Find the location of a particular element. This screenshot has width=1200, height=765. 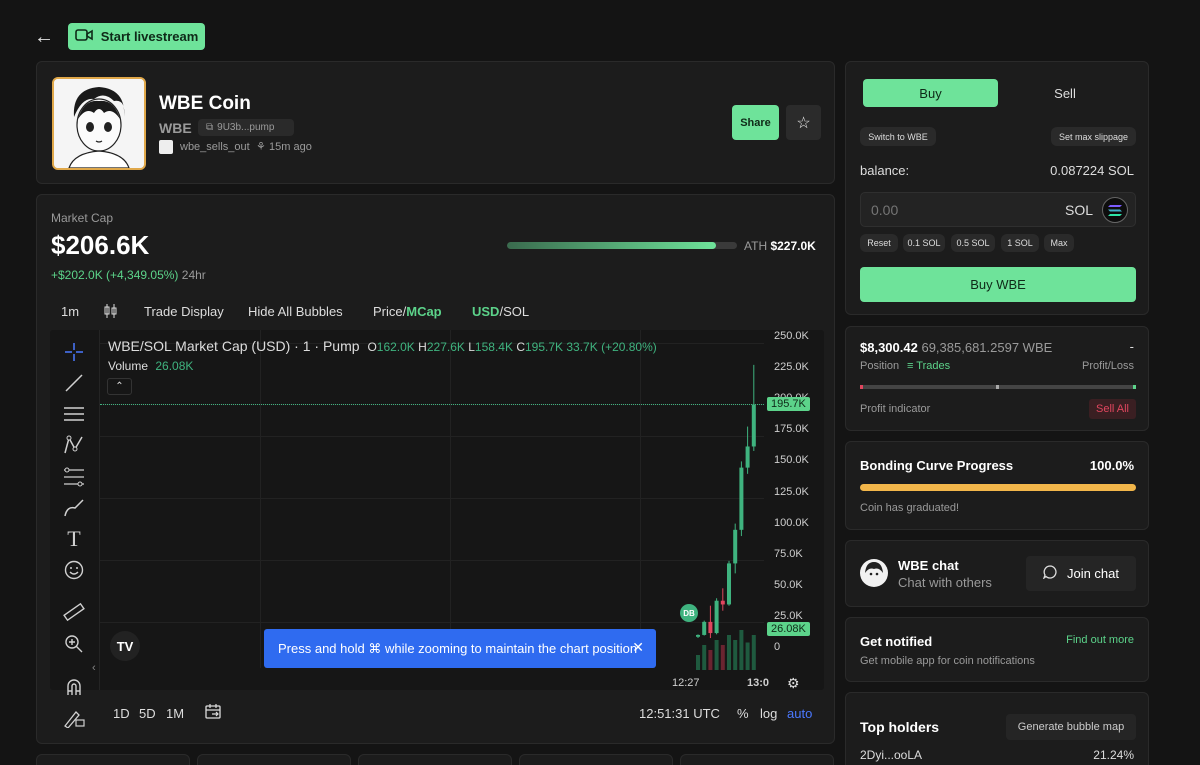

favorite-star-button: ☆ is located at coordinates (803, 122).